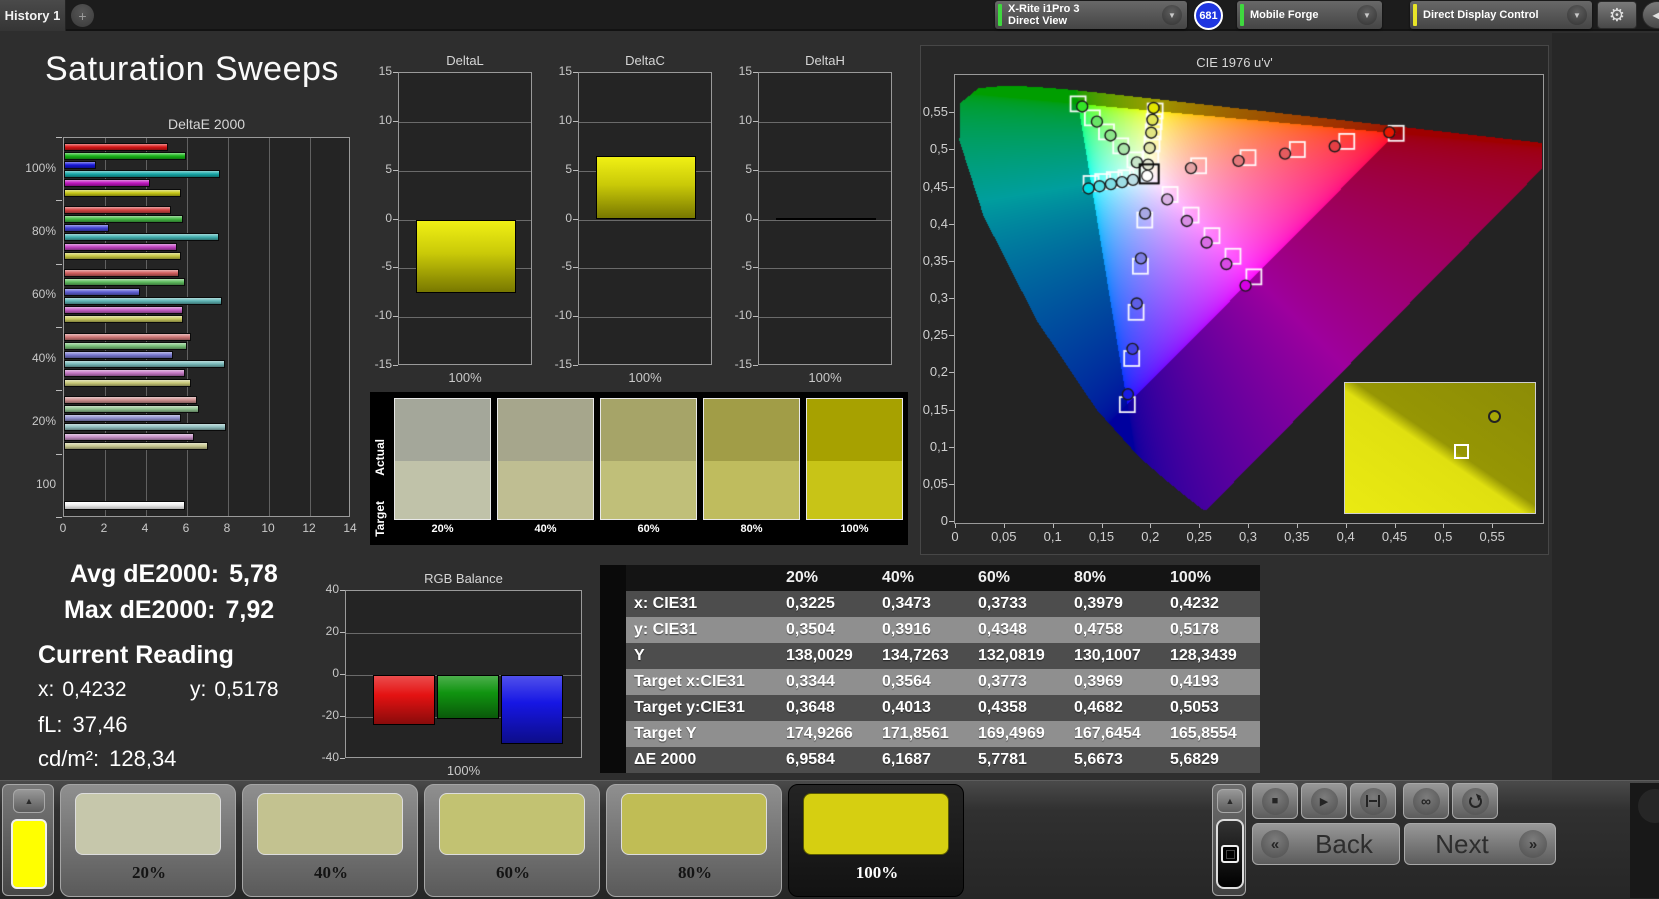 The image size is (1659, 899). I want to click on play-button: ▶, so click(1324, 801).